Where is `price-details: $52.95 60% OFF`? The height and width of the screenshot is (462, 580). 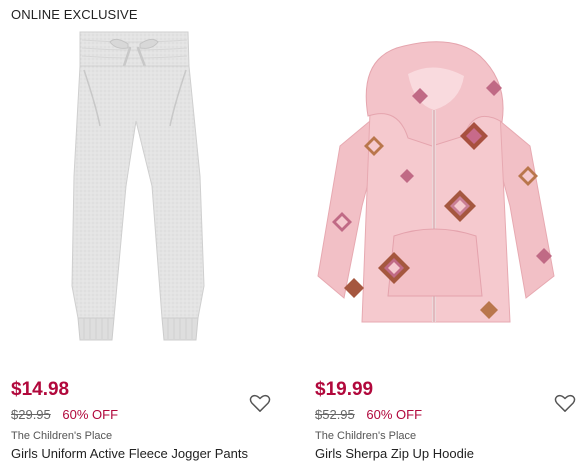
price-details: $52.95 60% OFF is located at coordinates (368, 414).